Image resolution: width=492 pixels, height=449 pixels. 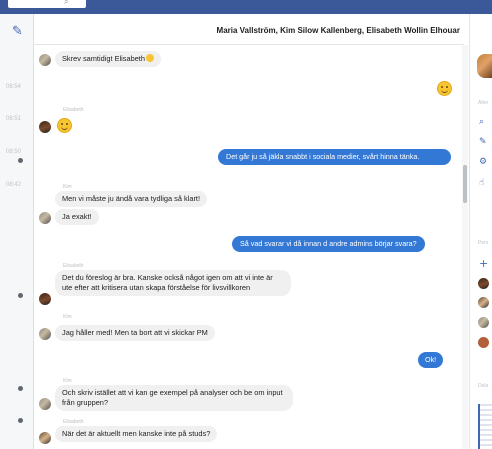 I want to click on message-text: Ja exakt!, so click(x=77, y=216).